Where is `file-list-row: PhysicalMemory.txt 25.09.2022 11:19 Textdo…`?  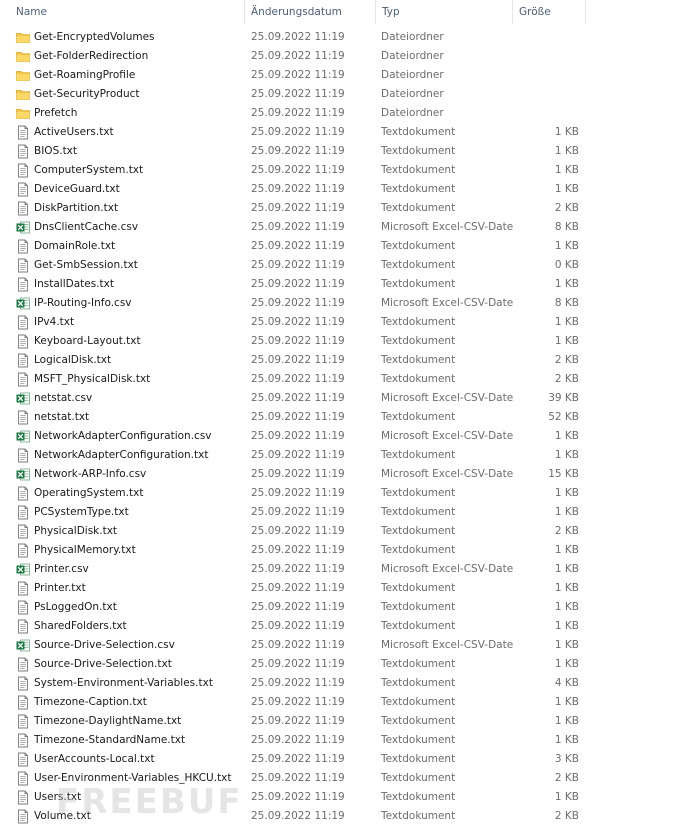 file-list-row: PhysicalMemory.txt 25.09.2022 11:19 Textdo… is located at coordinates (345, 550).